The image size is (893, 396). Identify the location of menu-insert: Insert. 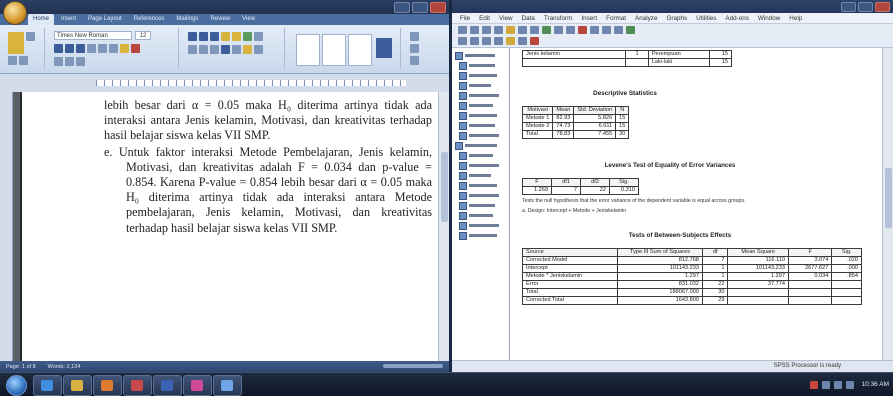
(589, 18).